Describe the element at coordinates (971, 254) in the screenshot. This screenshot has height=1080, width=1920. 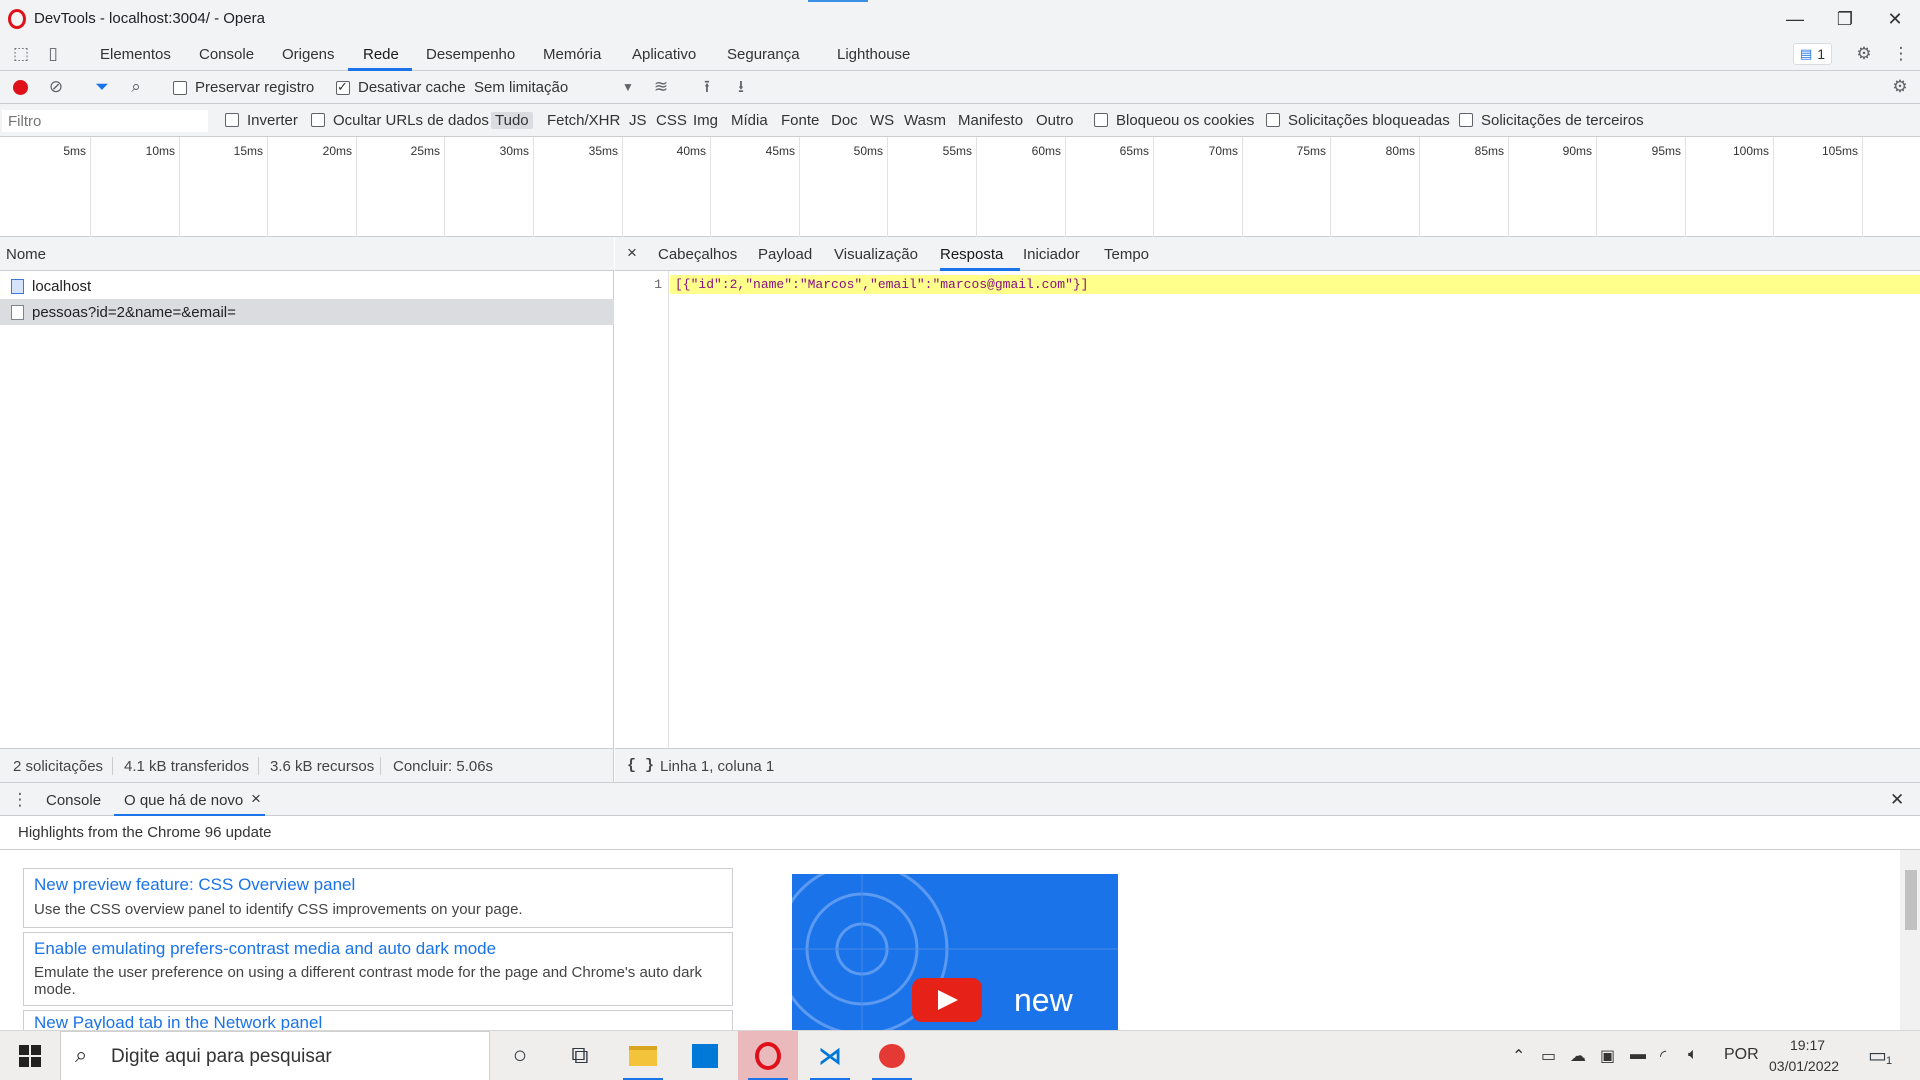
I see `tab-response: Resposta` at that location.